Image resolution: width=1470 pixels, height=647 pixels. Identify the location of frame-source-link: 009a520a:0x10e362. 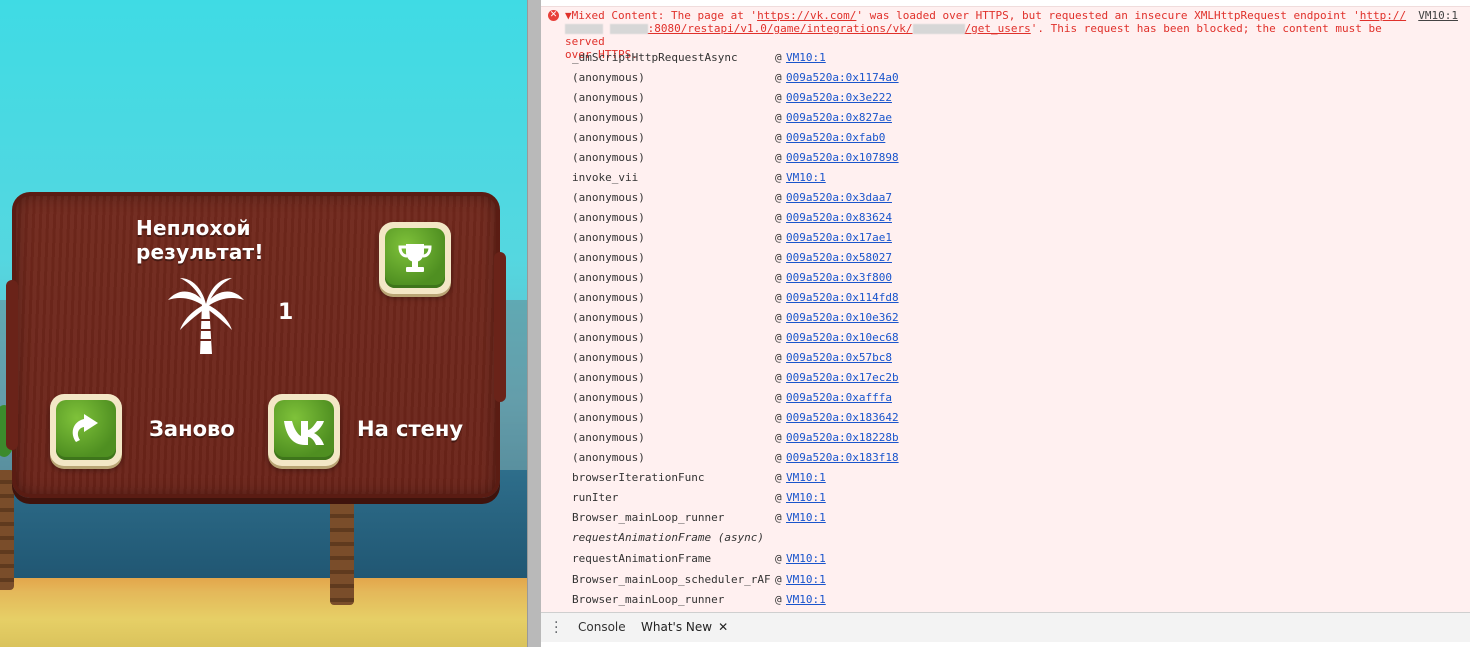
(842, 317).